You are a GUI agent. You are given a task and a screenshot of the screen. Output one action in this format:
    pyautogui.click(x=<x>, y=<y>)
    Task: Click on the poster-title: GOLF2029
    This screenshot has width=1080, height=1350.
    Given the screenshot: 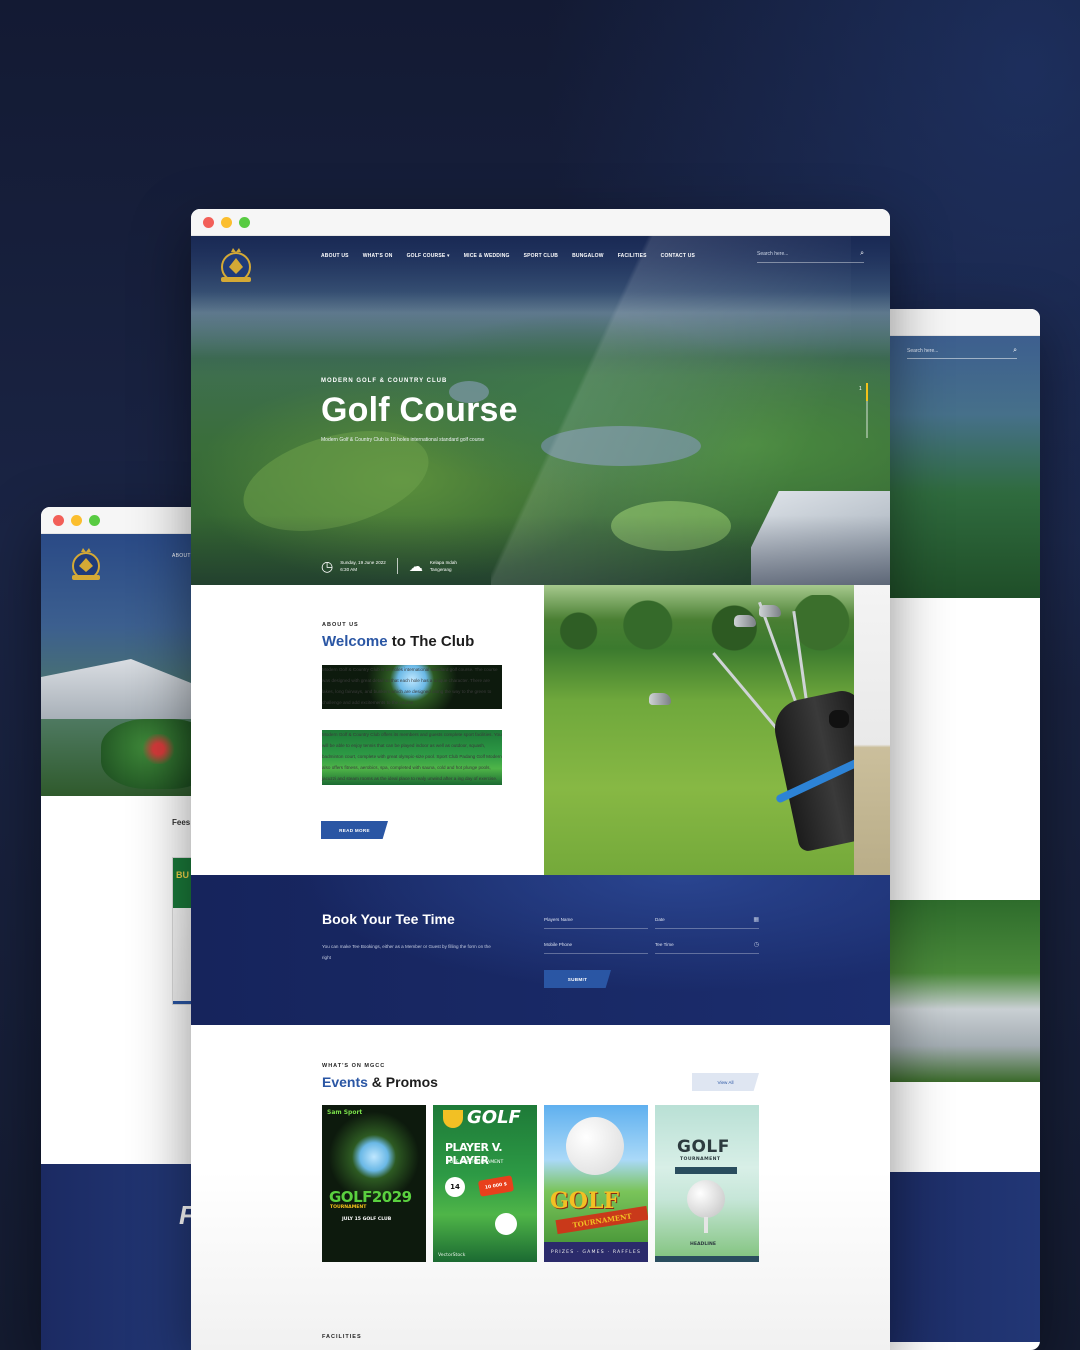 What is the action you would take?
    pyautogui.click(x=370, y=1197)
    